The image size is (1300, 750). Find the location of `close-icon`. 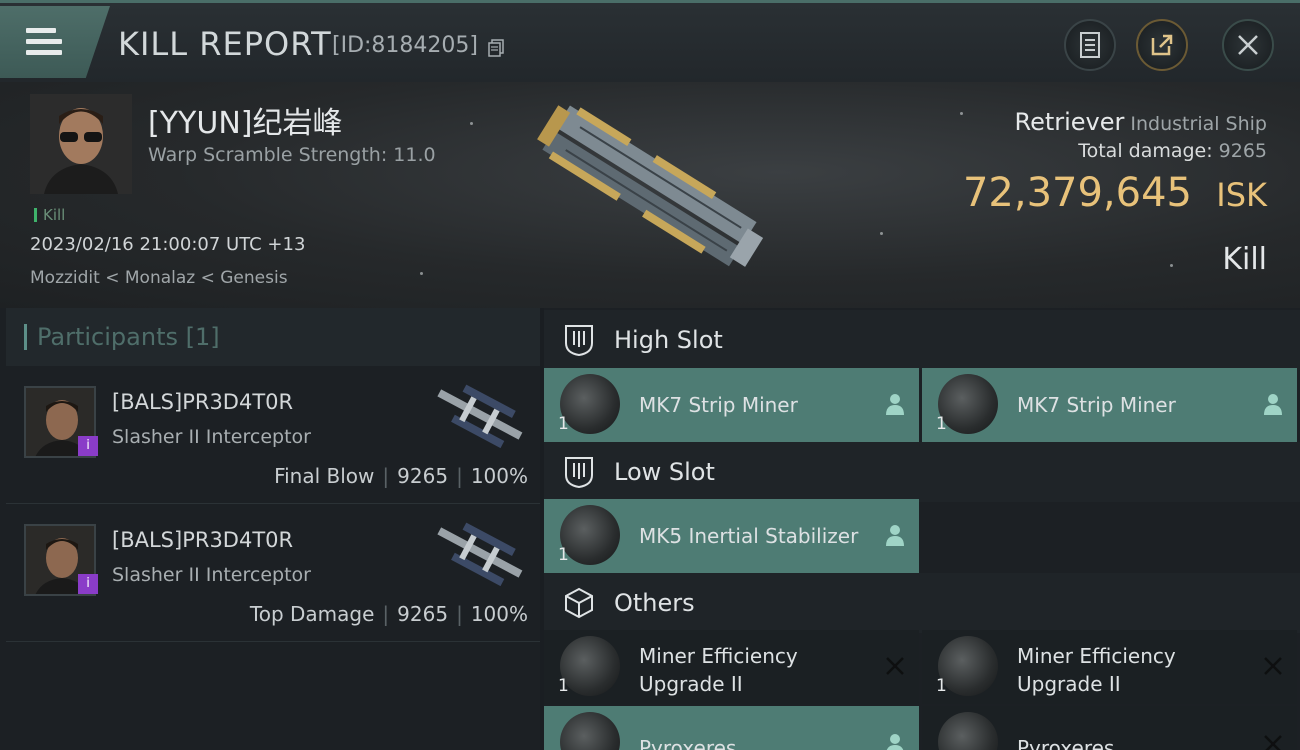

close-icon is located at coordinates (1248, 45).